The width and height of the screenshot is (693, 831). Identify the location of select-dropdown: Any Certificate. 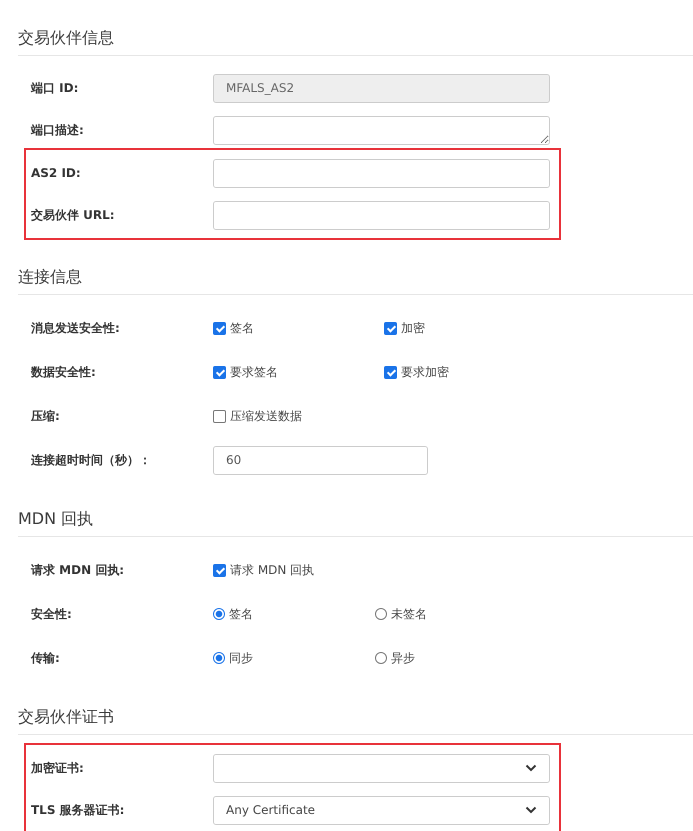
(381, 810).